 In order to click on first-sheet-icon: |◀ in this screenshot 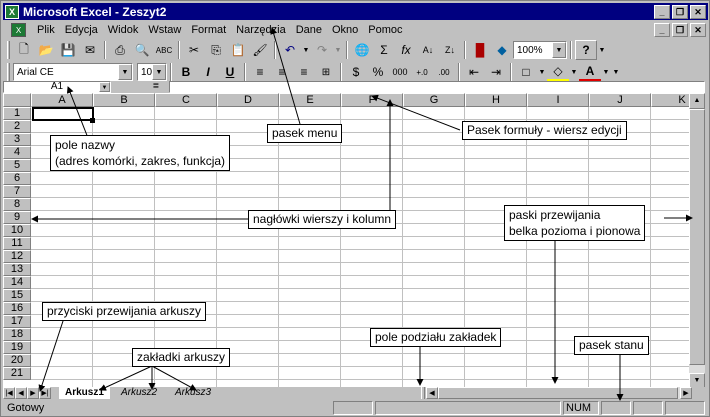, I will do `click(9, 393)`.